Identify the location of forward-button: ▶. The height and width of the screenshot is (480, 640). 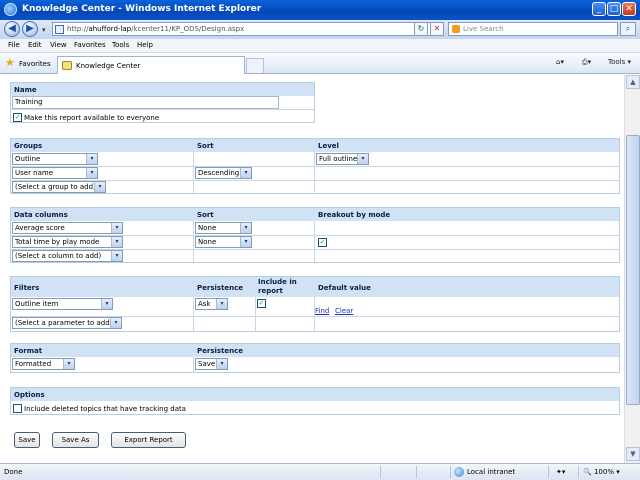
(30, 29).